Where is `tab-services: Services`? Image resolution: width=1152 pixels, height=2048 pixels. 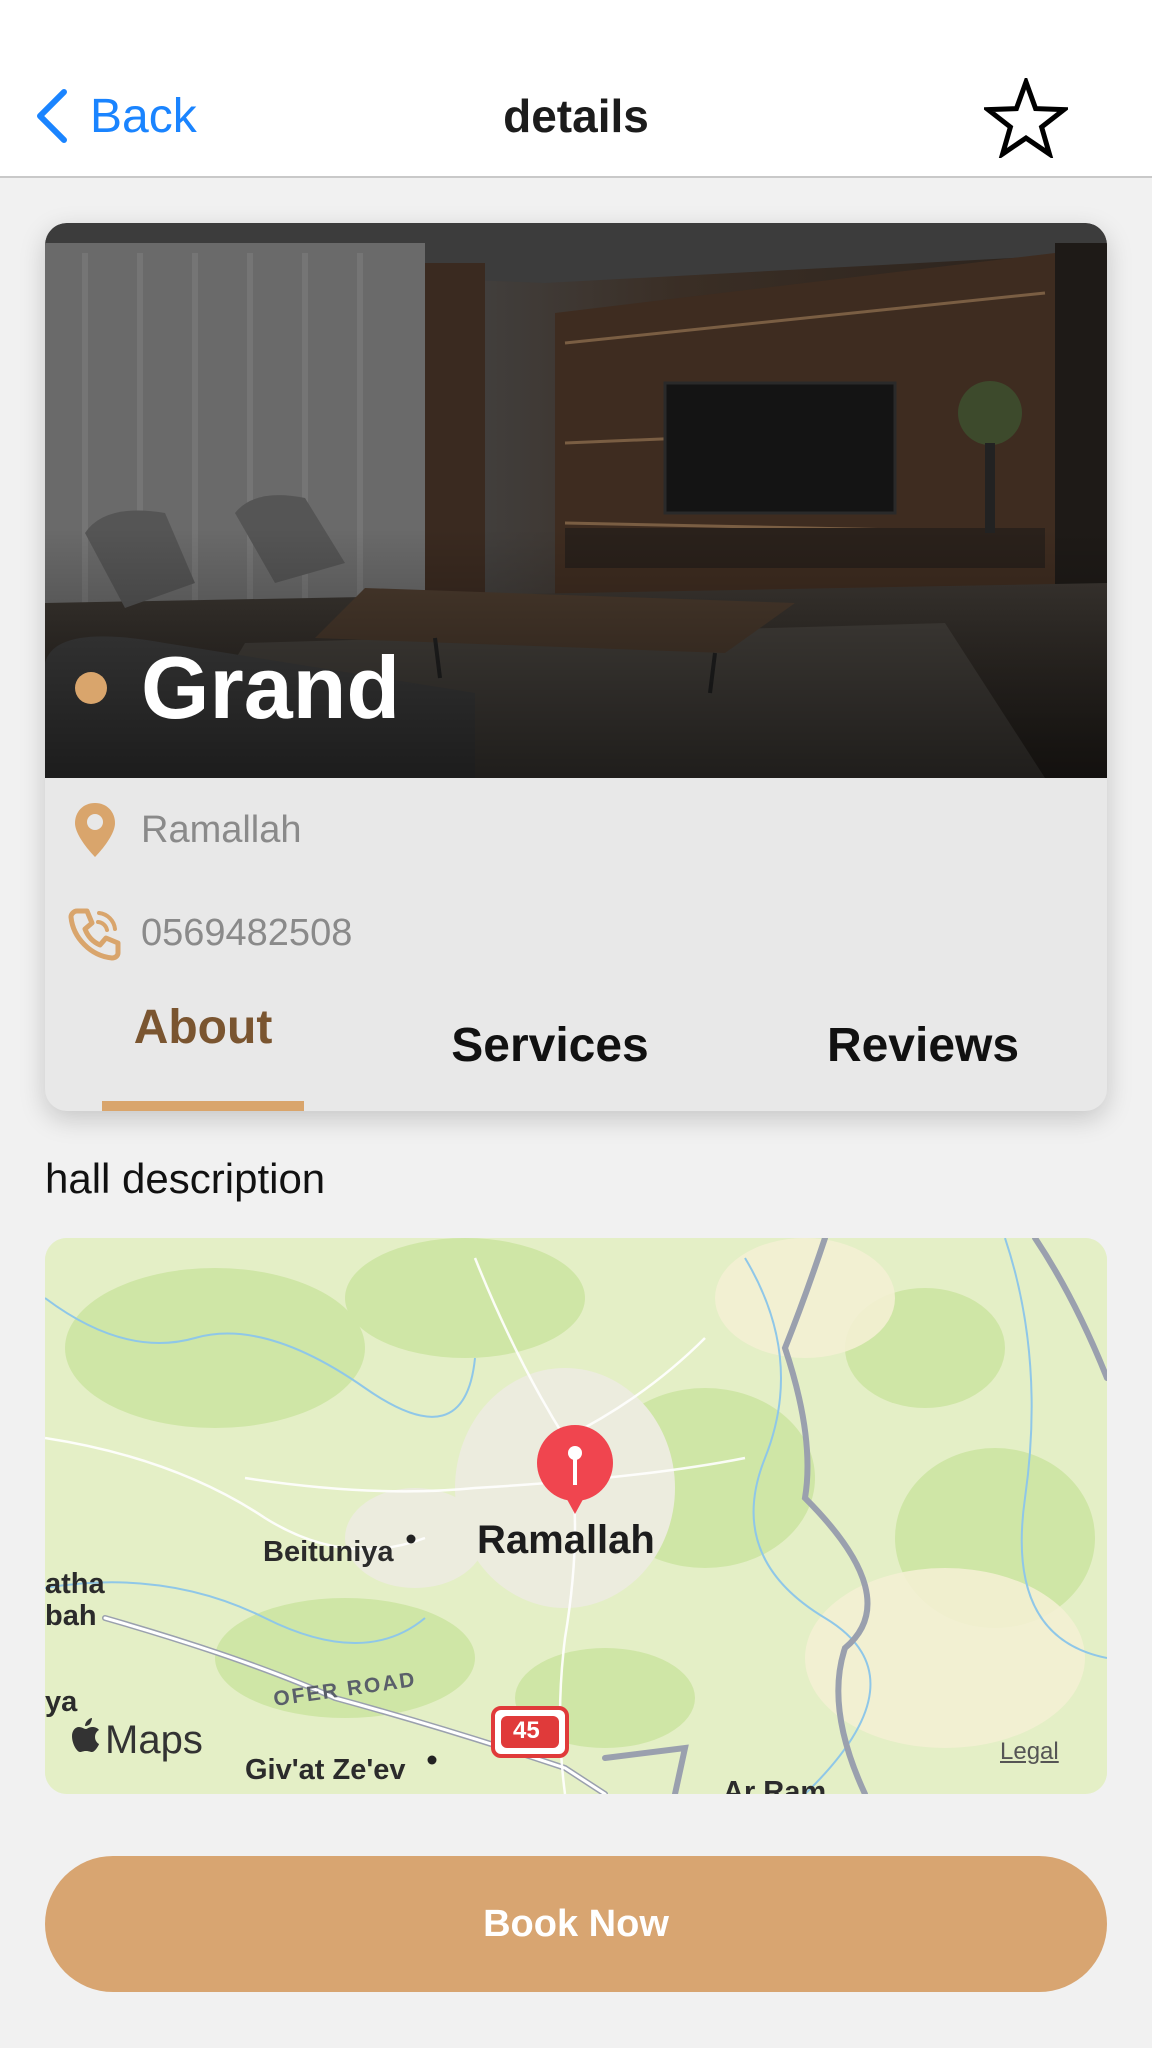 tab-services: Services is located at coordinates (550, 1058).